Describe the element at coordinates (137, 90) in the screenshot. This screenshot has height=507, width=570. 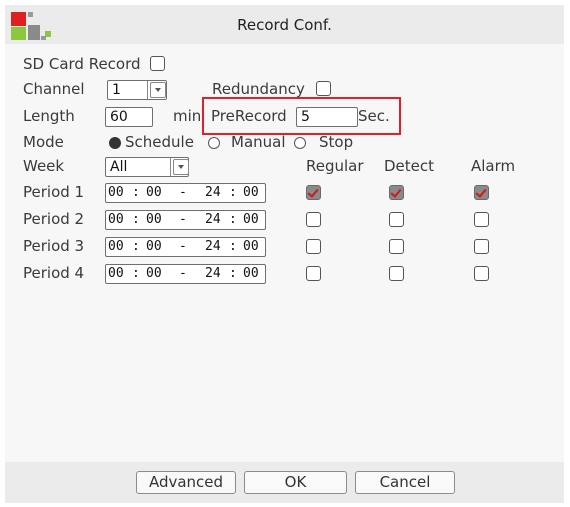
I see `channel-select: 1` at that location.